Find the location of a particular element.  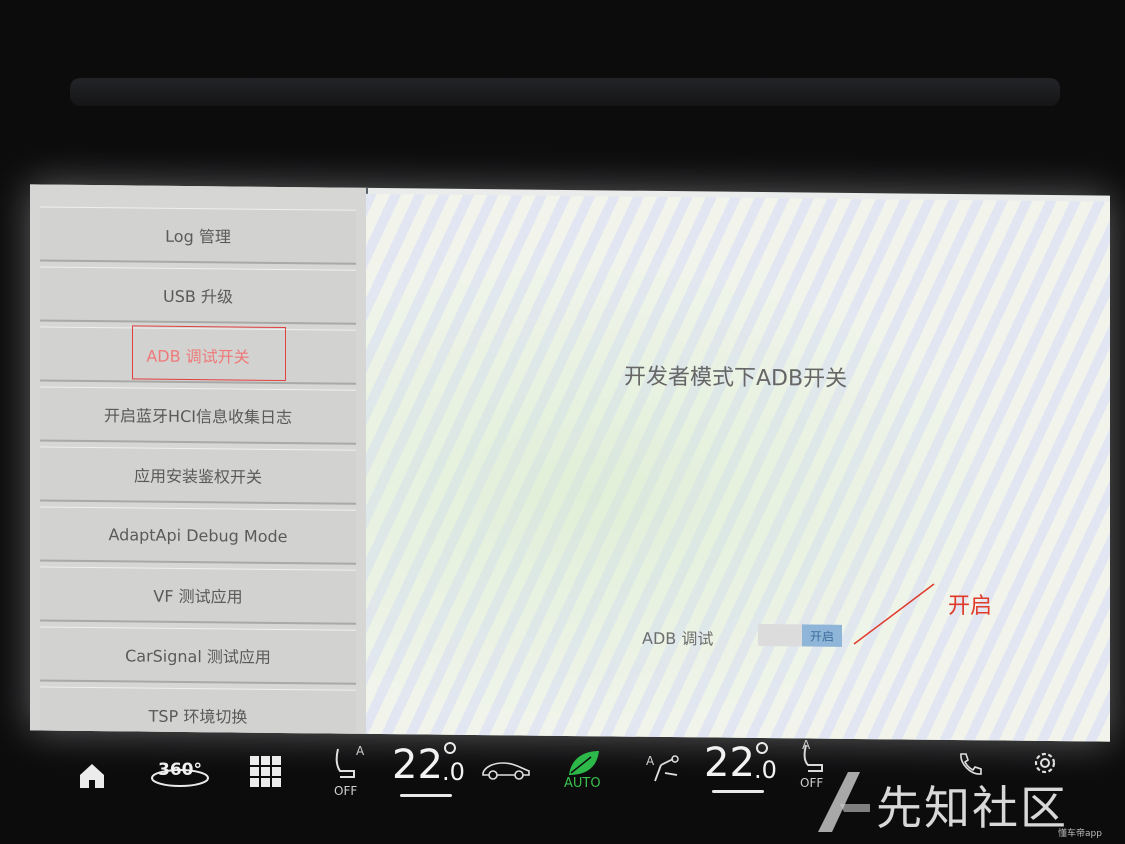

menu-item-label: 应用安装鉴权开关 is located at coordinates (197, 476).